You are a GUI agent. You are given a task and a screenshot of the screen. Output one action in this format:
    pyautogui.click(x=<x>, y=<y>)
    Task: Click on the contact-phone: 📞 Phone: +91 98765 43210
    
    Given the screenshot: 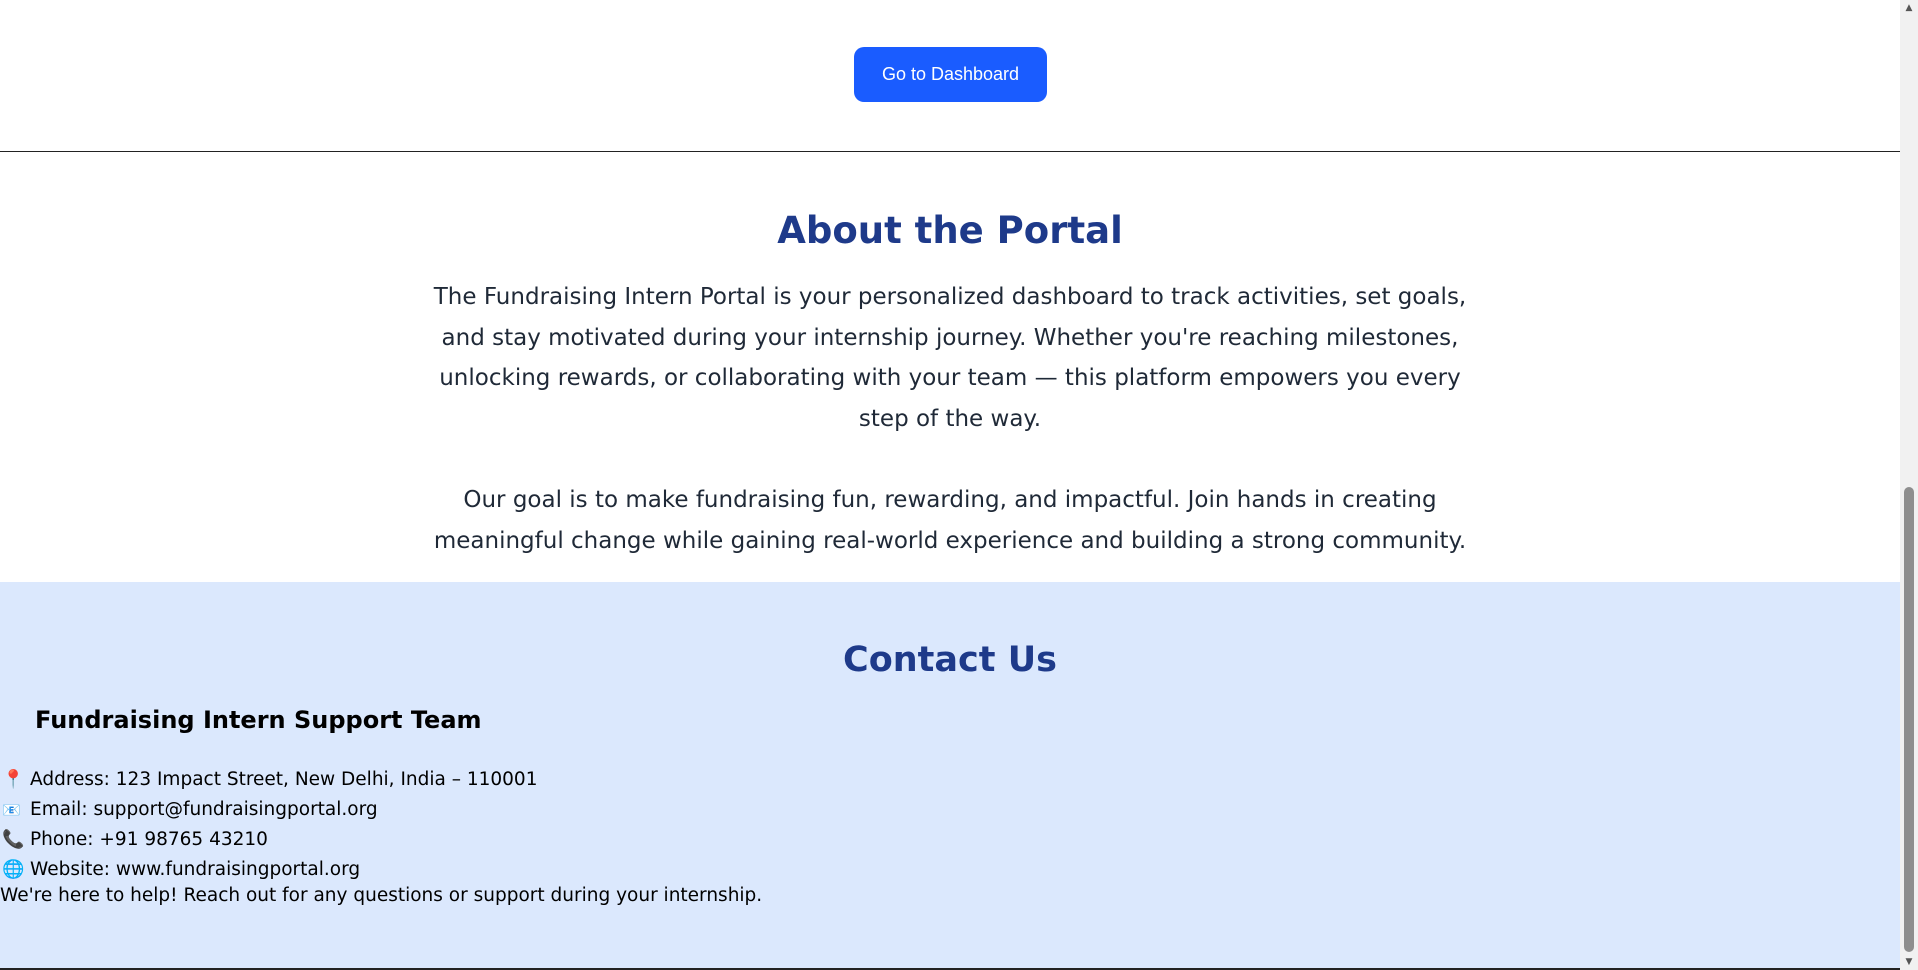 What is the action you would take?
    pyautogui.click(x=269, y=840)
    